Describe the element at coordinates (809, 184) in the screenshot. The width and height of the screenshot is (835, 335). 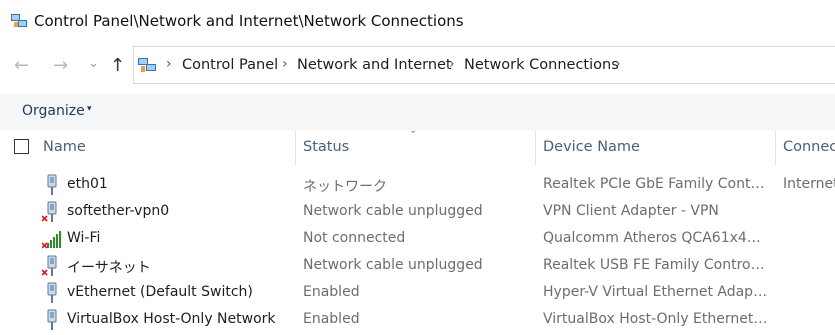
I see `connection-connectivity: Internet` at that location.